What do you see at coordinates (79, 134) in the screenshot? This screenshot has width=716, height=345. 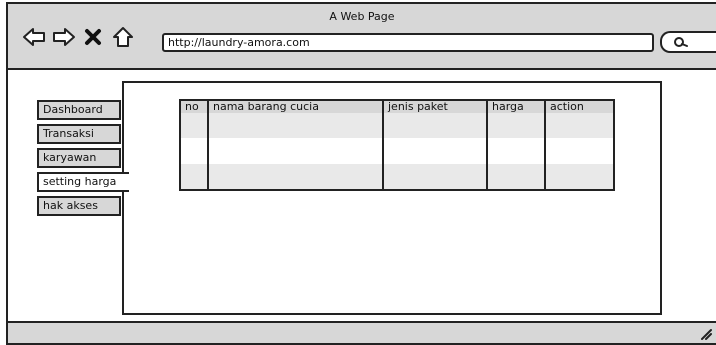 I see `sidebar-item-transaksi: Transaksi` at bounding box center [79, 134].